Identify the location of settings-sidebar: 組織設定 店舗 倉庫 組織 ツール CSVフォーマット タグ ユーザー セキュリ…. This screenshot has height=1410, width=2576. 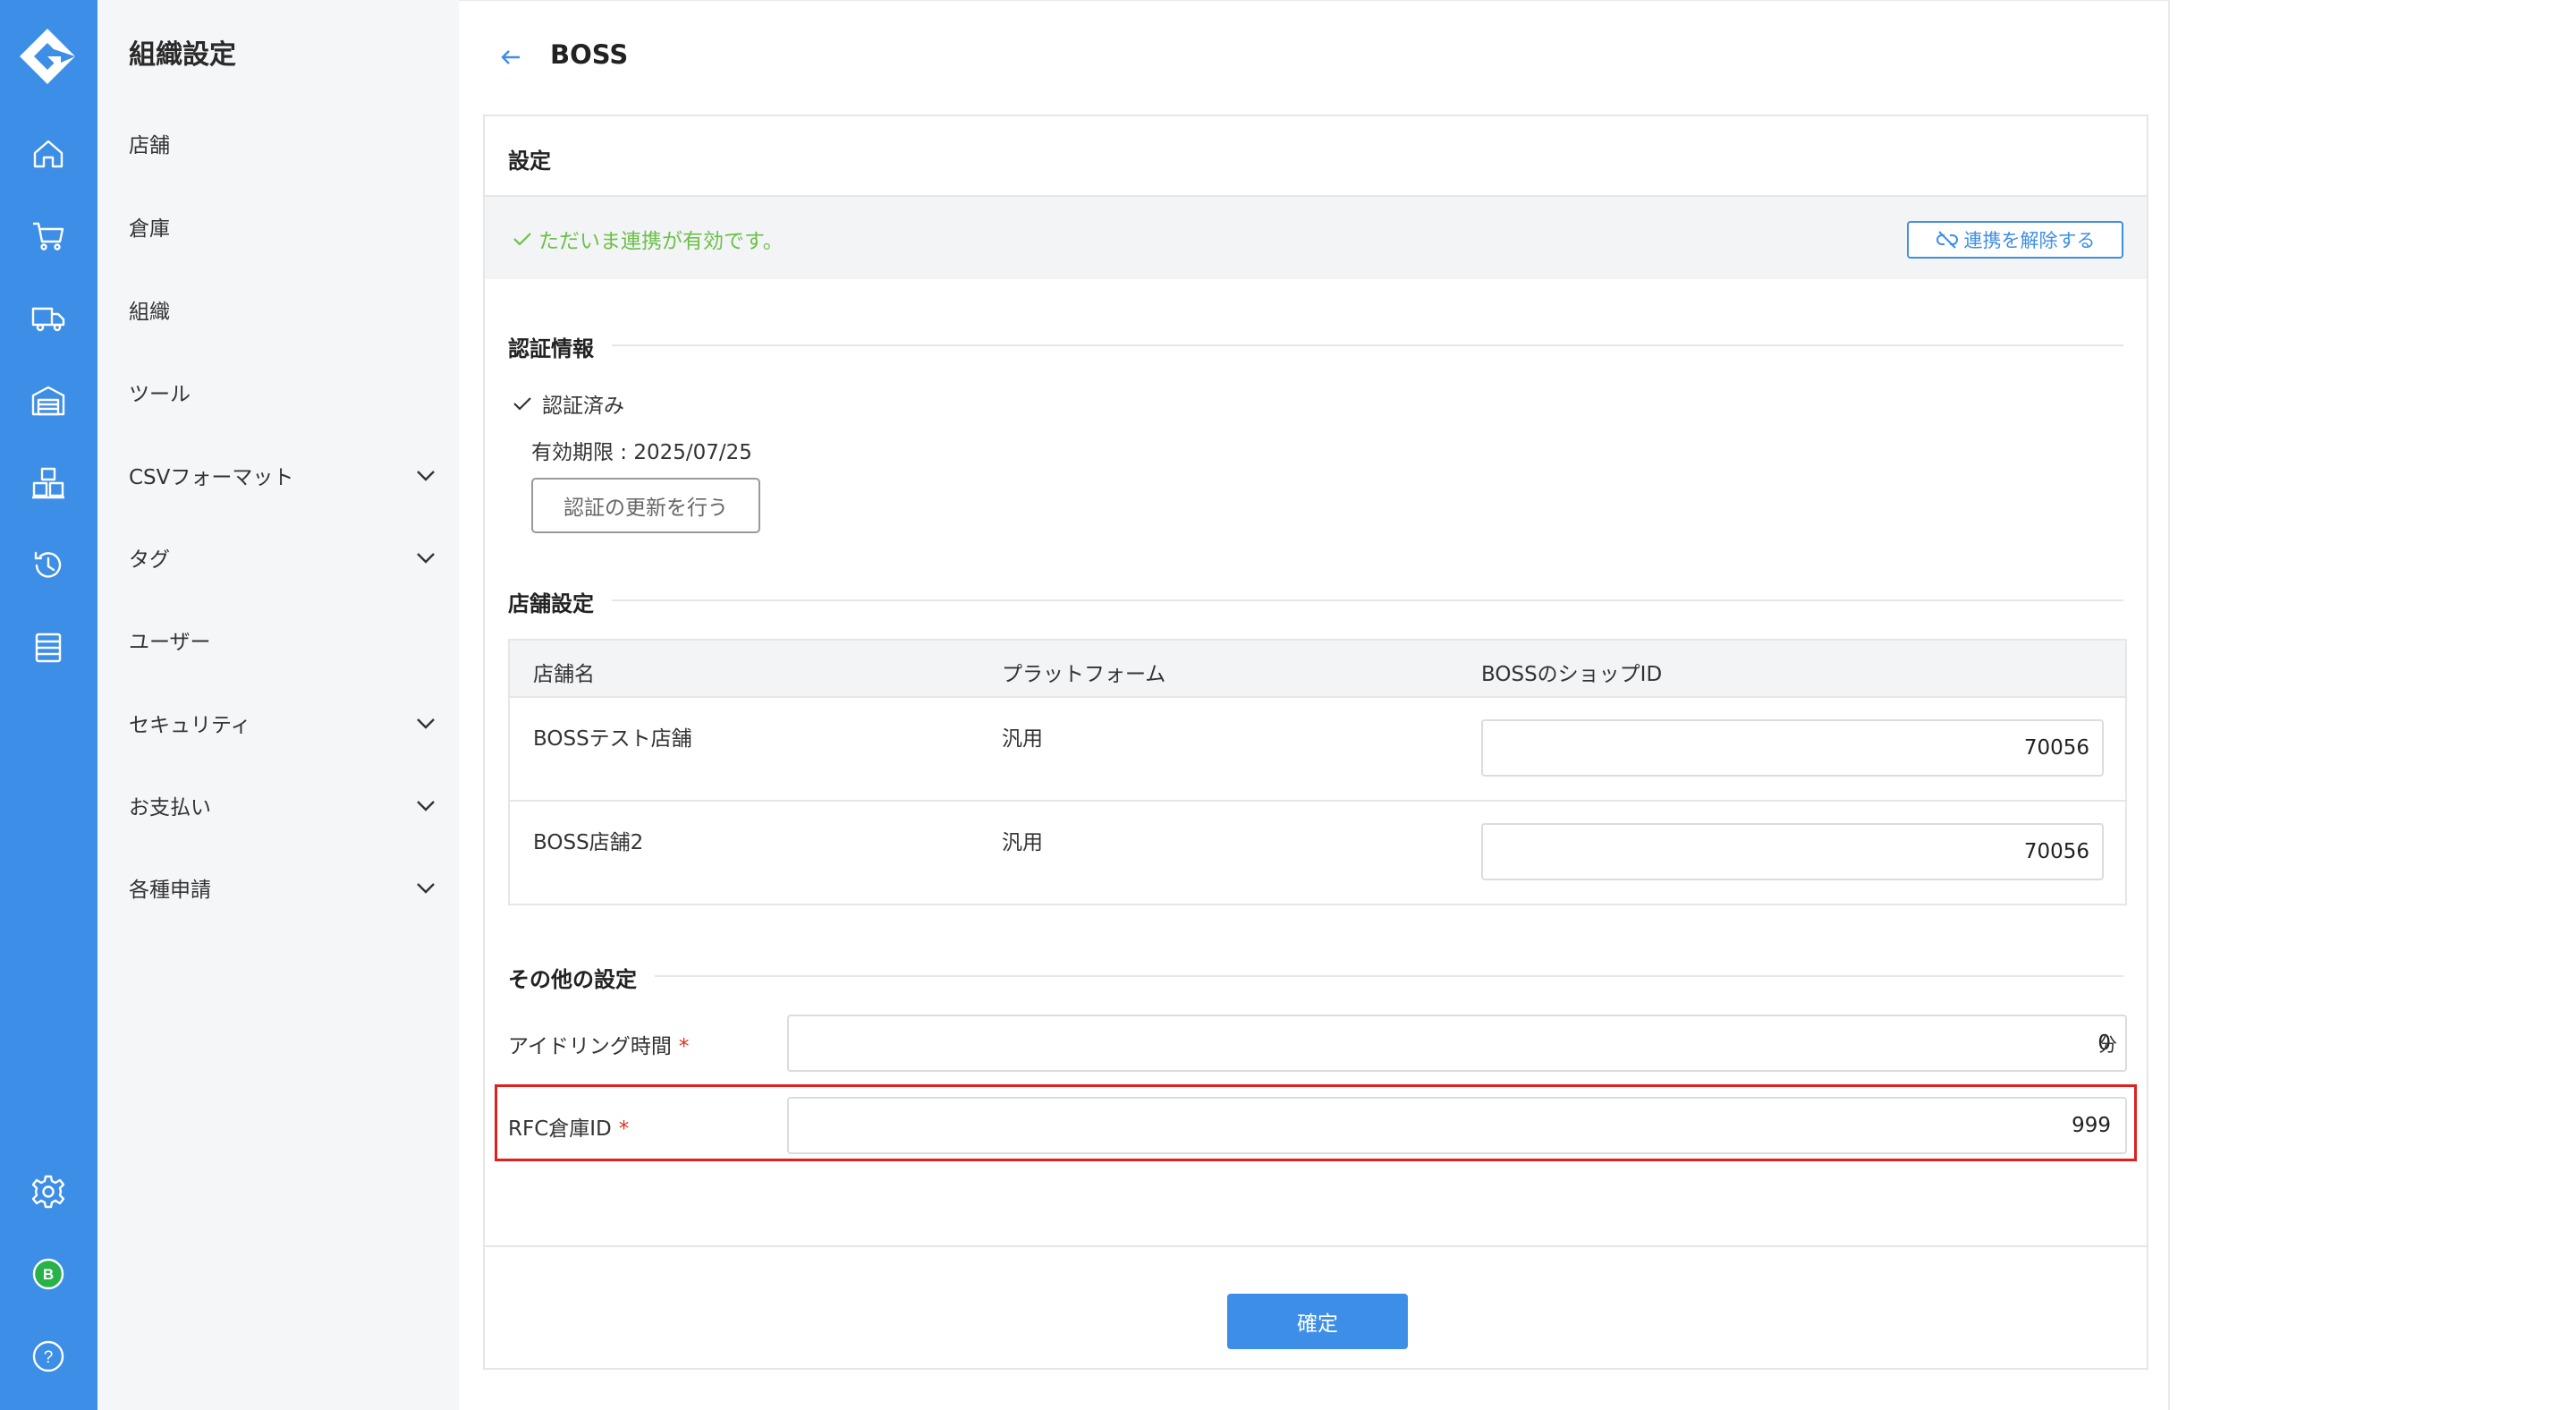
(278, 705).